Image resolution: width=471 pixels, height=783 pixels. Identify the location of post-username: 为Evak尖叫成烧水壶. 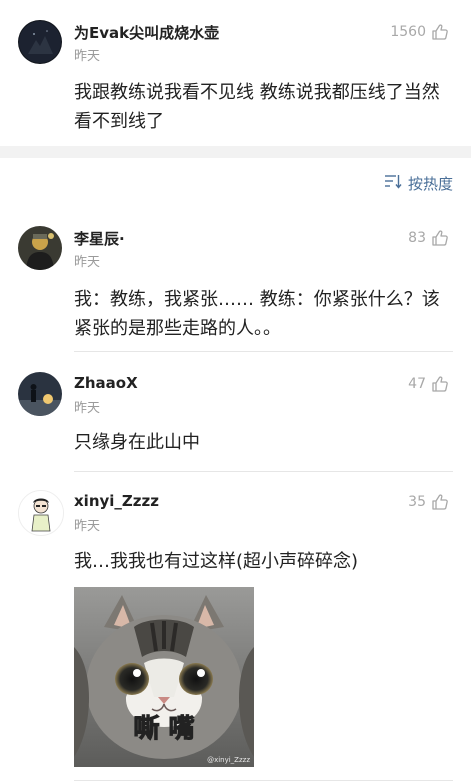
(146, 32).